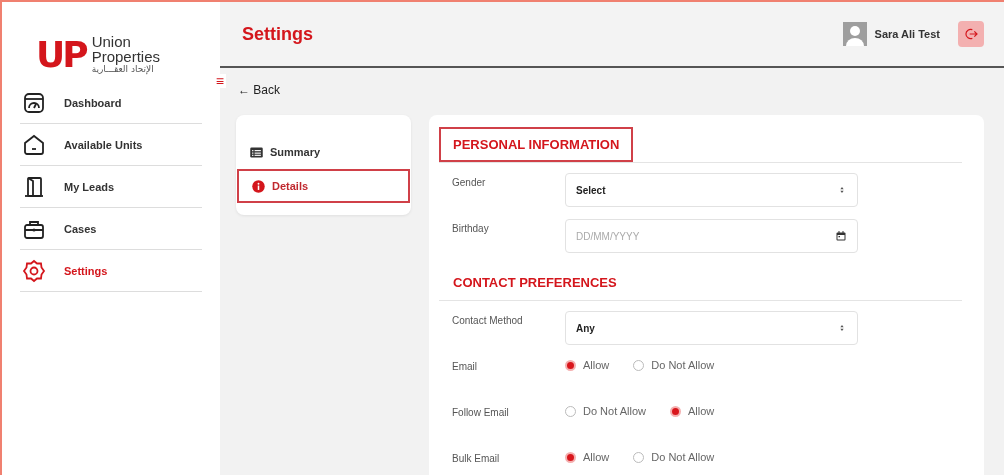 The image size is (1004, 475). I want to click on house-icon, so click(34, 144).